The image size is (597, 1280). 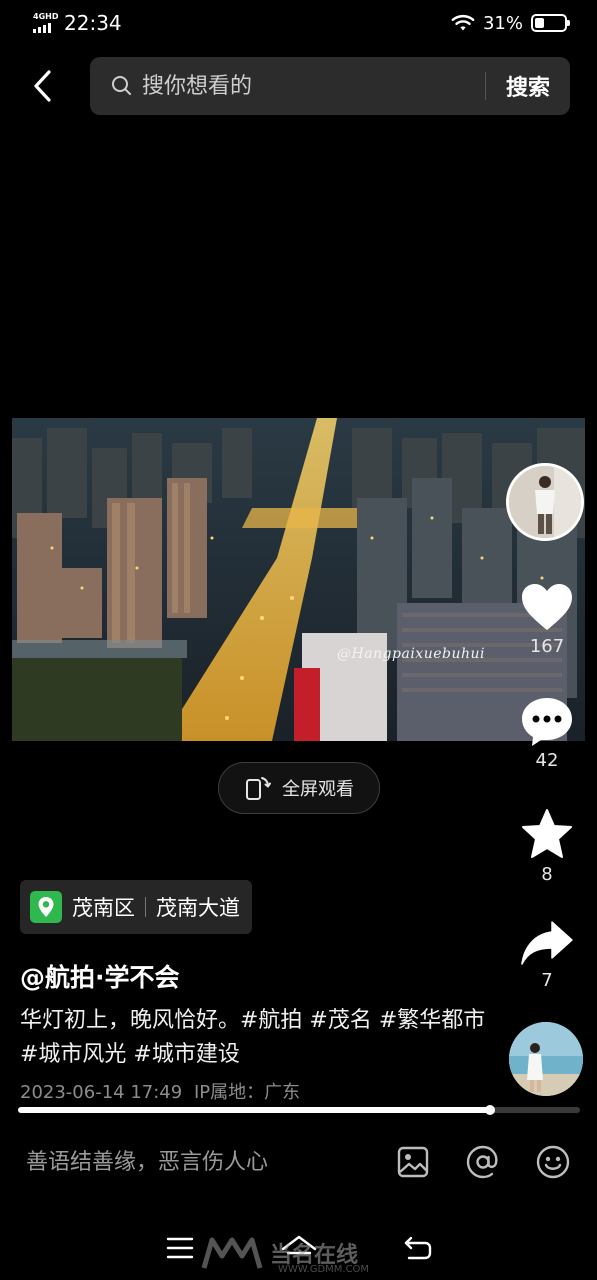 I want to click on search-icon, so click(x=123, y=86).